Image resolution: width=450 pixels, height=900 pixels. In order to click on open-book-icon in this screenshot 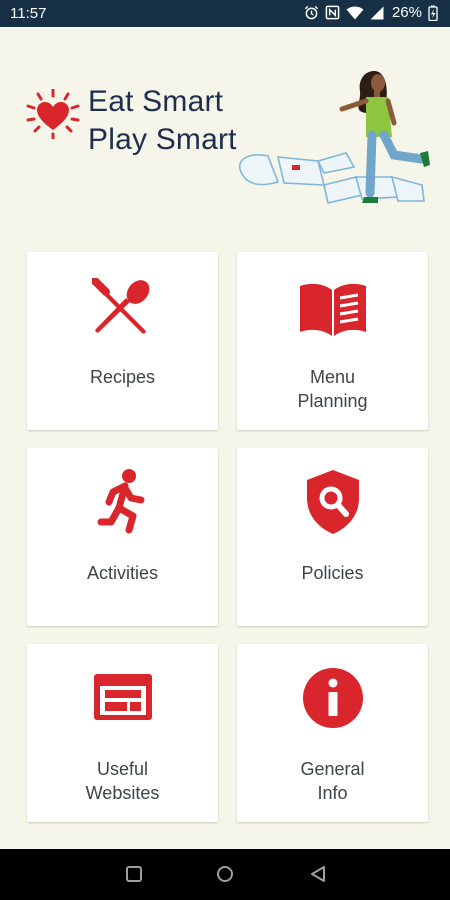, I will do `click(332, 309)`.